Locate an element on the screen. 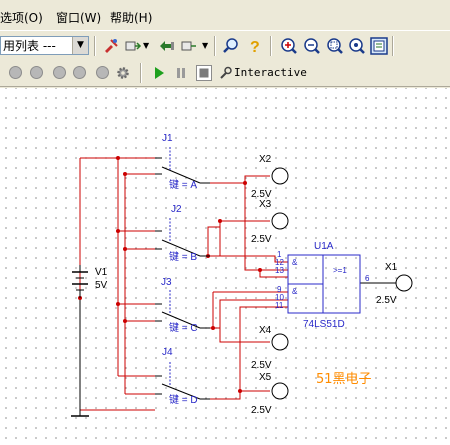 The width and height of the screenshot is (450, 445). probe-ref-x1: X1 is located at coordinates (391, 267).